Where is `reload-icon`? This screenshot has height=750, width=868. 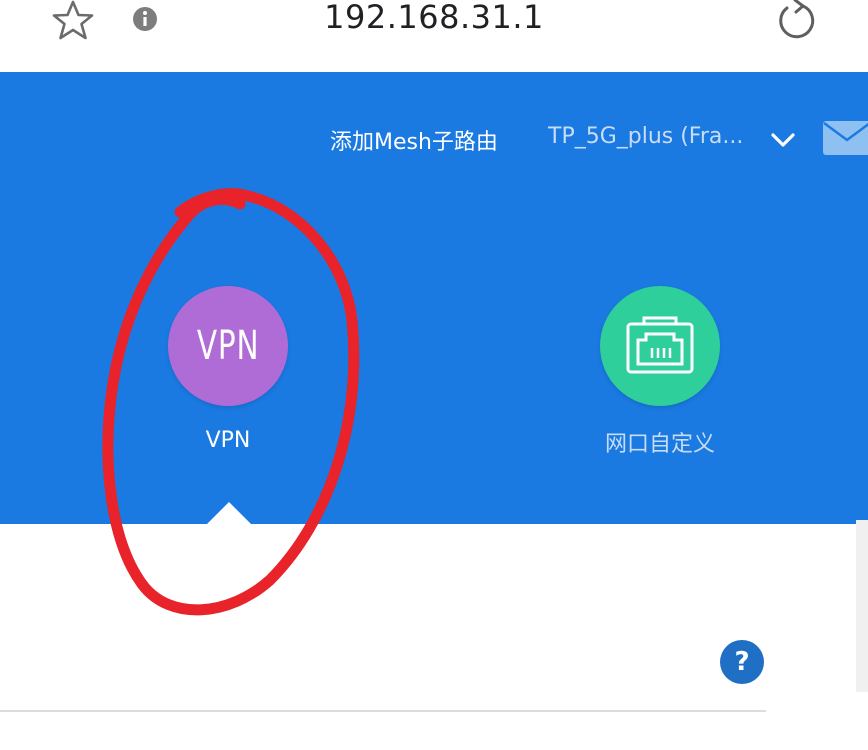
reload-icon is located at coordinates (796, 21).